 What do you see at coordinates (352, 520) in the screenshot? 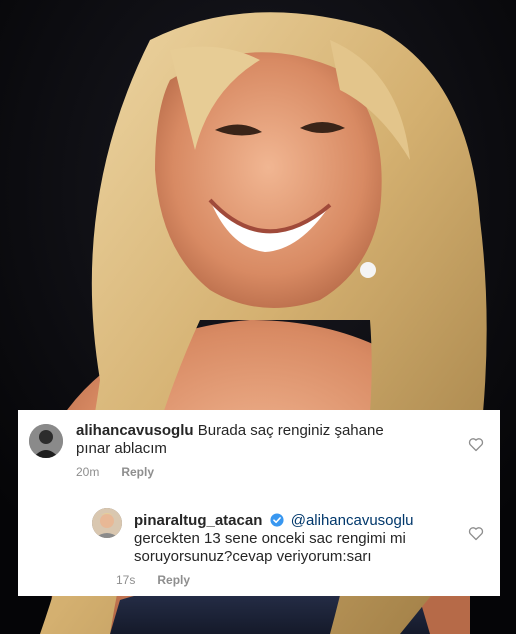
I see `mention-link: @alihancavusoglu` at bounding box center [352, 520].